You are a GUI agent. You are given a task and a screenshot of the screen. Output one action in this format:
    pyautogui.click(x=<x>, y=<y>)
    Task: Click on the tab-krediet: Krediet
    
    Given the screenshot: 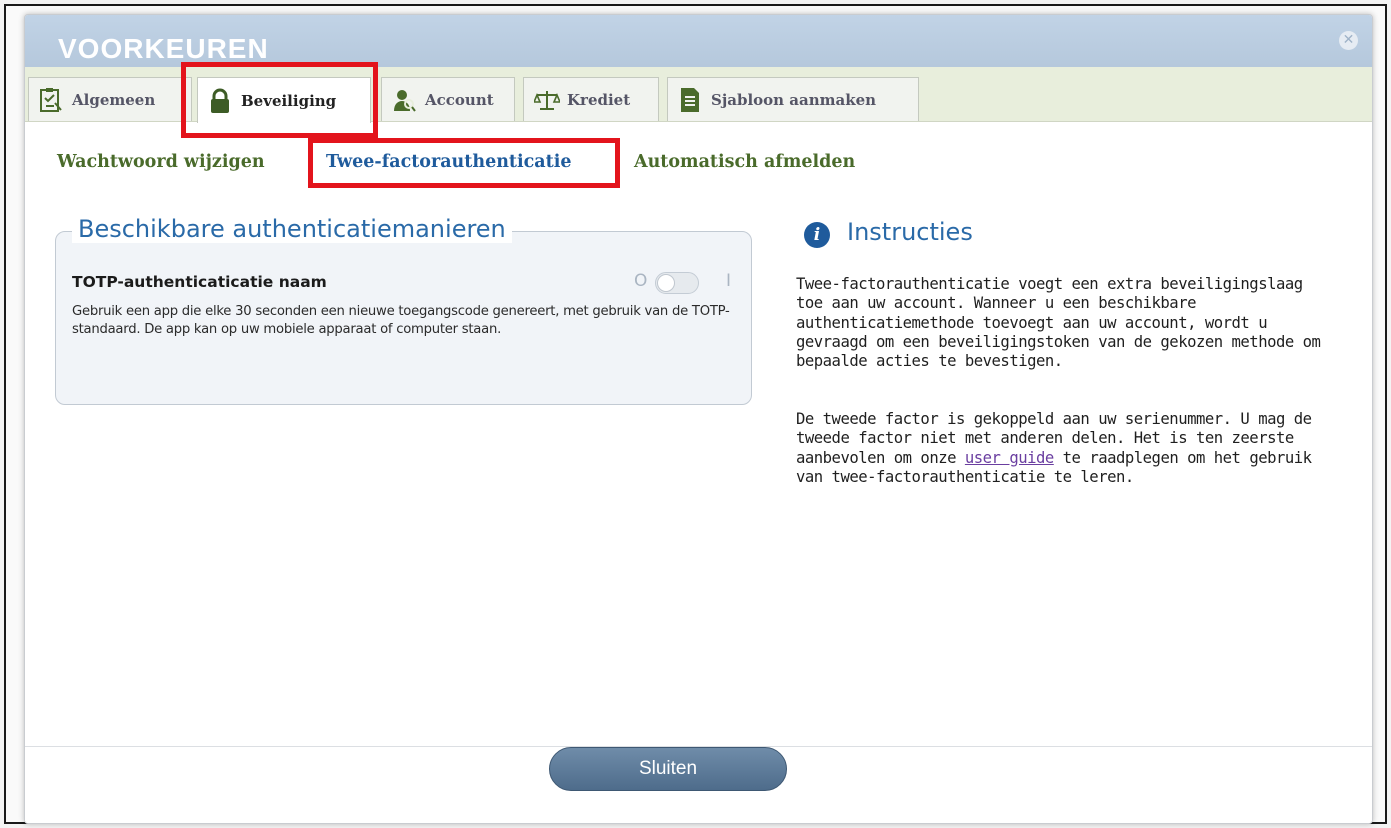 What is the action you would take?
    pyautogui.click(x=591, y=99)
    